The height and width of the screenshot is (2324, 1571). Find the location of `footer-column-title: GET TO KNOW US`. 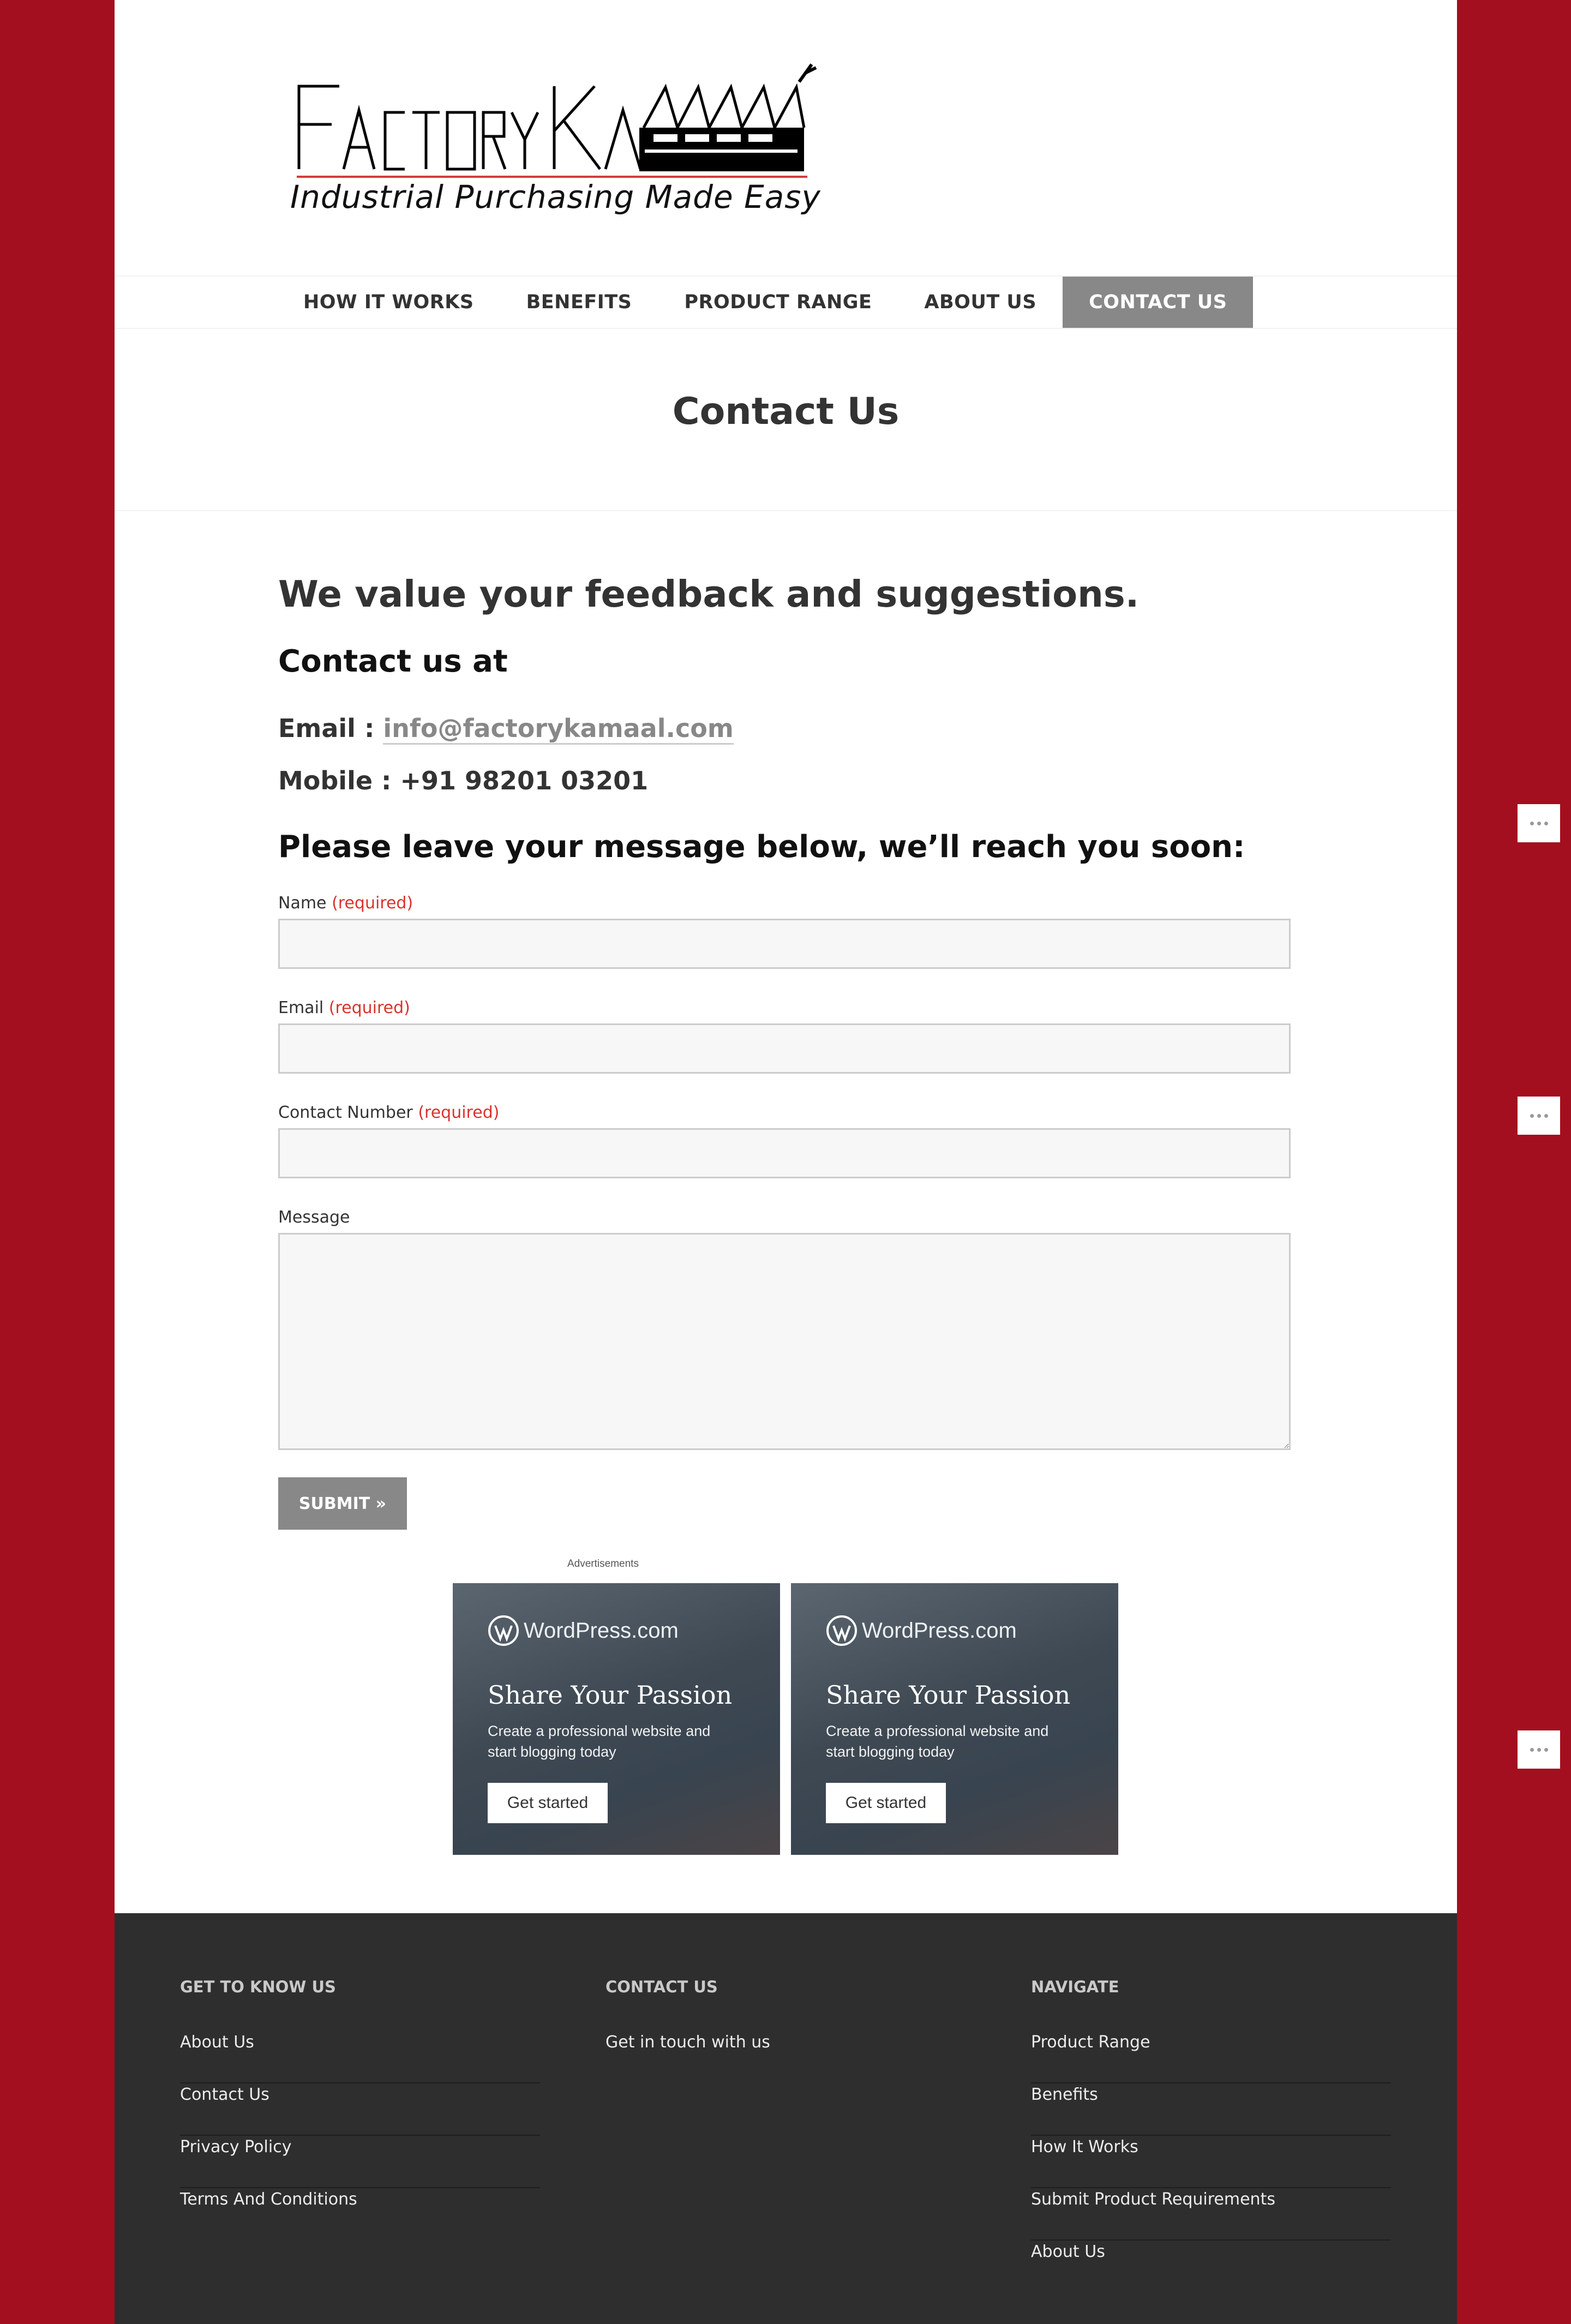

footer-column-title: GET TO KNOW US is located at coordinates (258, 1987).